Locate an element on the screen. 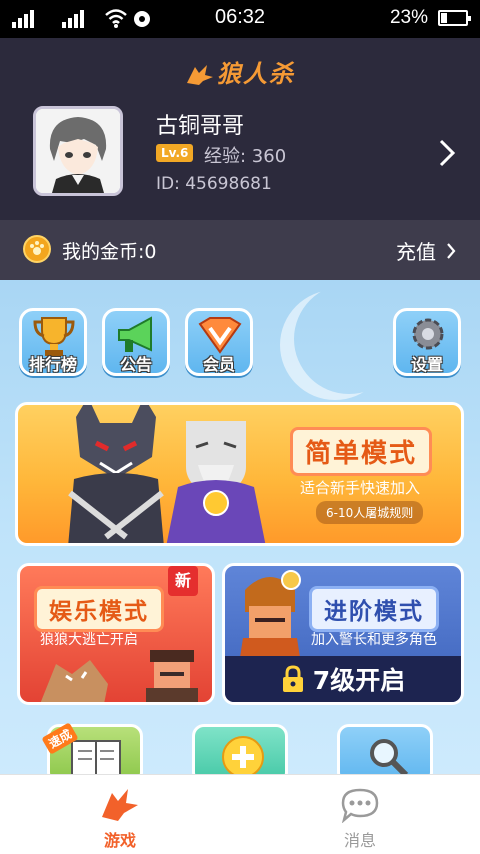  level-badge: Lv.6 is located at coordinates (175, 153).